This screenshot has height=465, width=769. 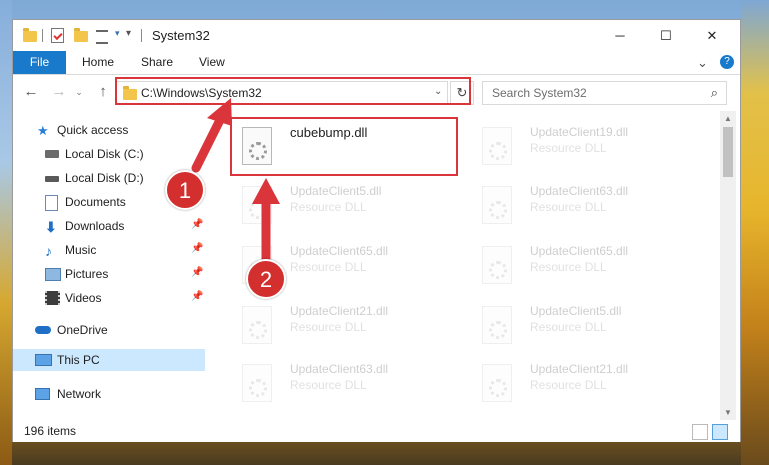 I want to click on step-2-badge: 2, so click(x=266, y=279).